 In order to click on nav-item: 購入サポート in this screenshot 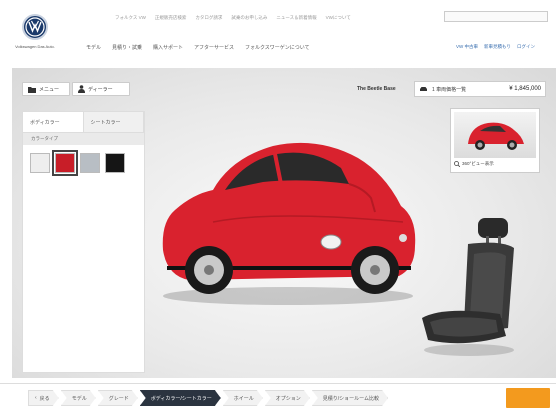, I will do `click(168, 47)`.